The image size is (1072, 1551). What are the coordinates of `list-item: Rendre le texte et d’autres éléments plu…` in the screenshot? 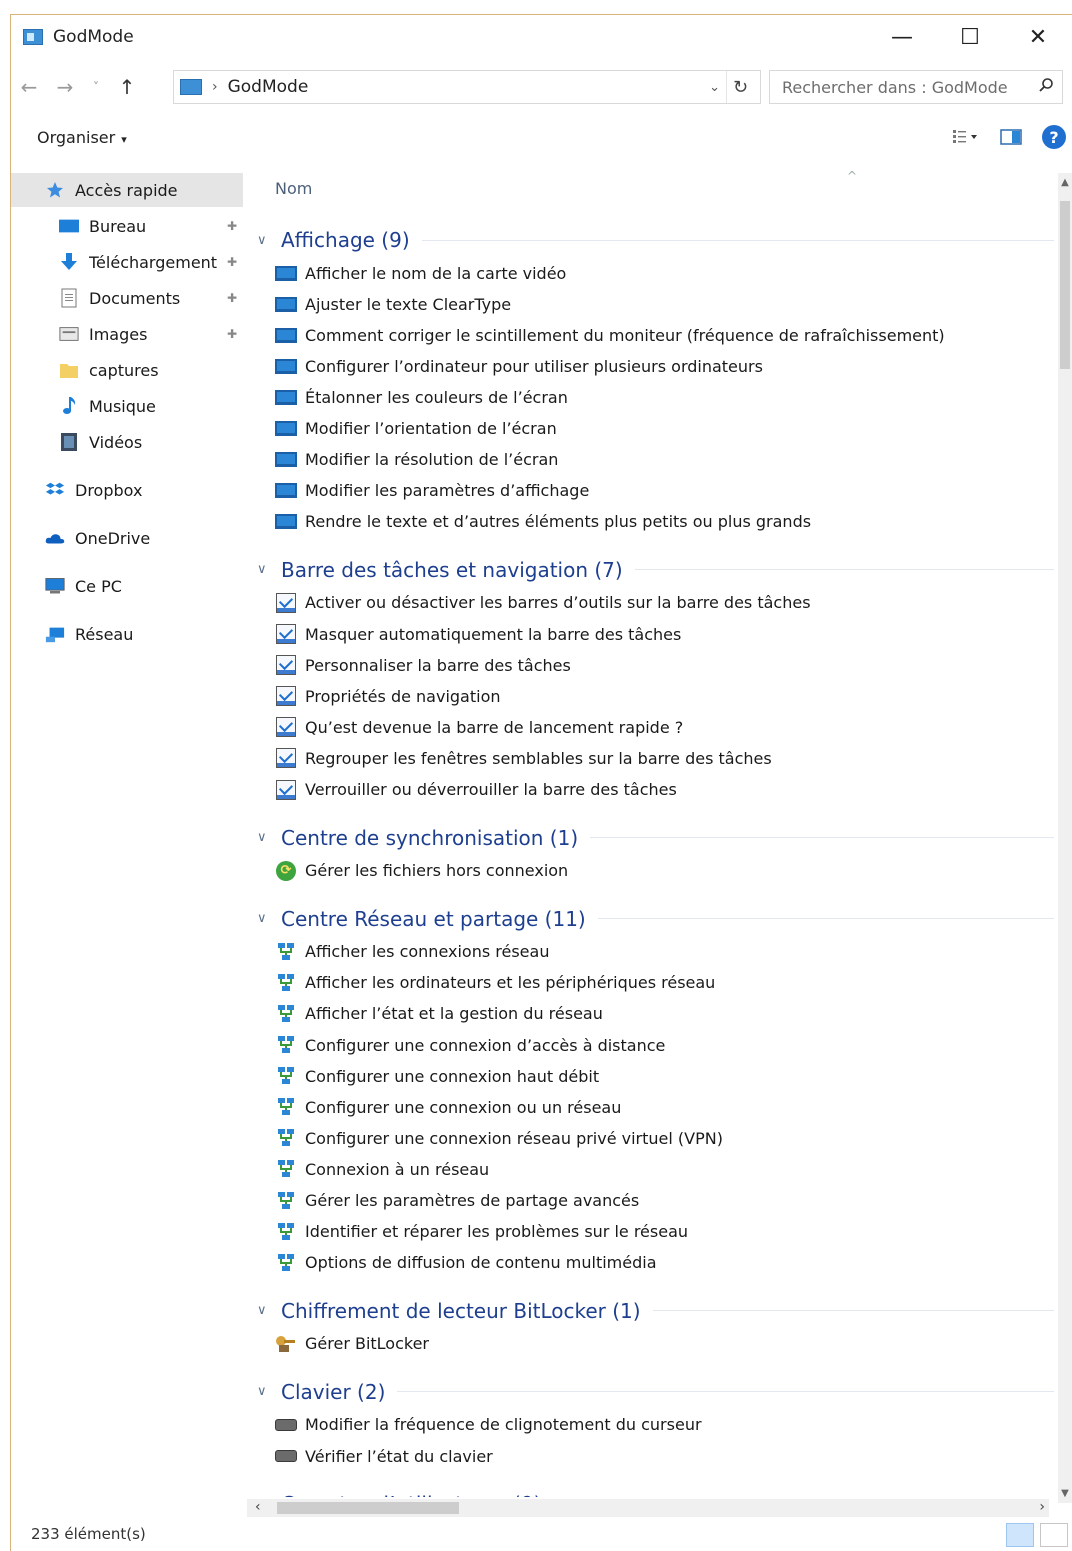 It's located at (543, 522).